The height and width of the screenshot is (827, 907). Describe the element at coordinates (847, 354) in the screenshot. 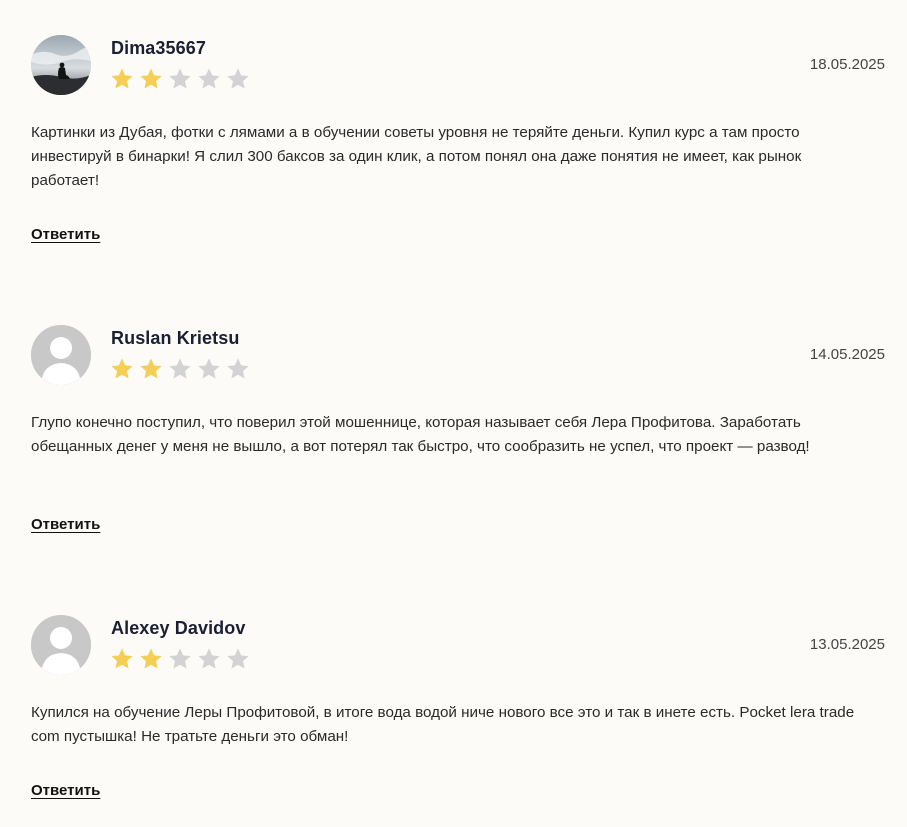

I see `review-date: 14.05.2025` at that location.